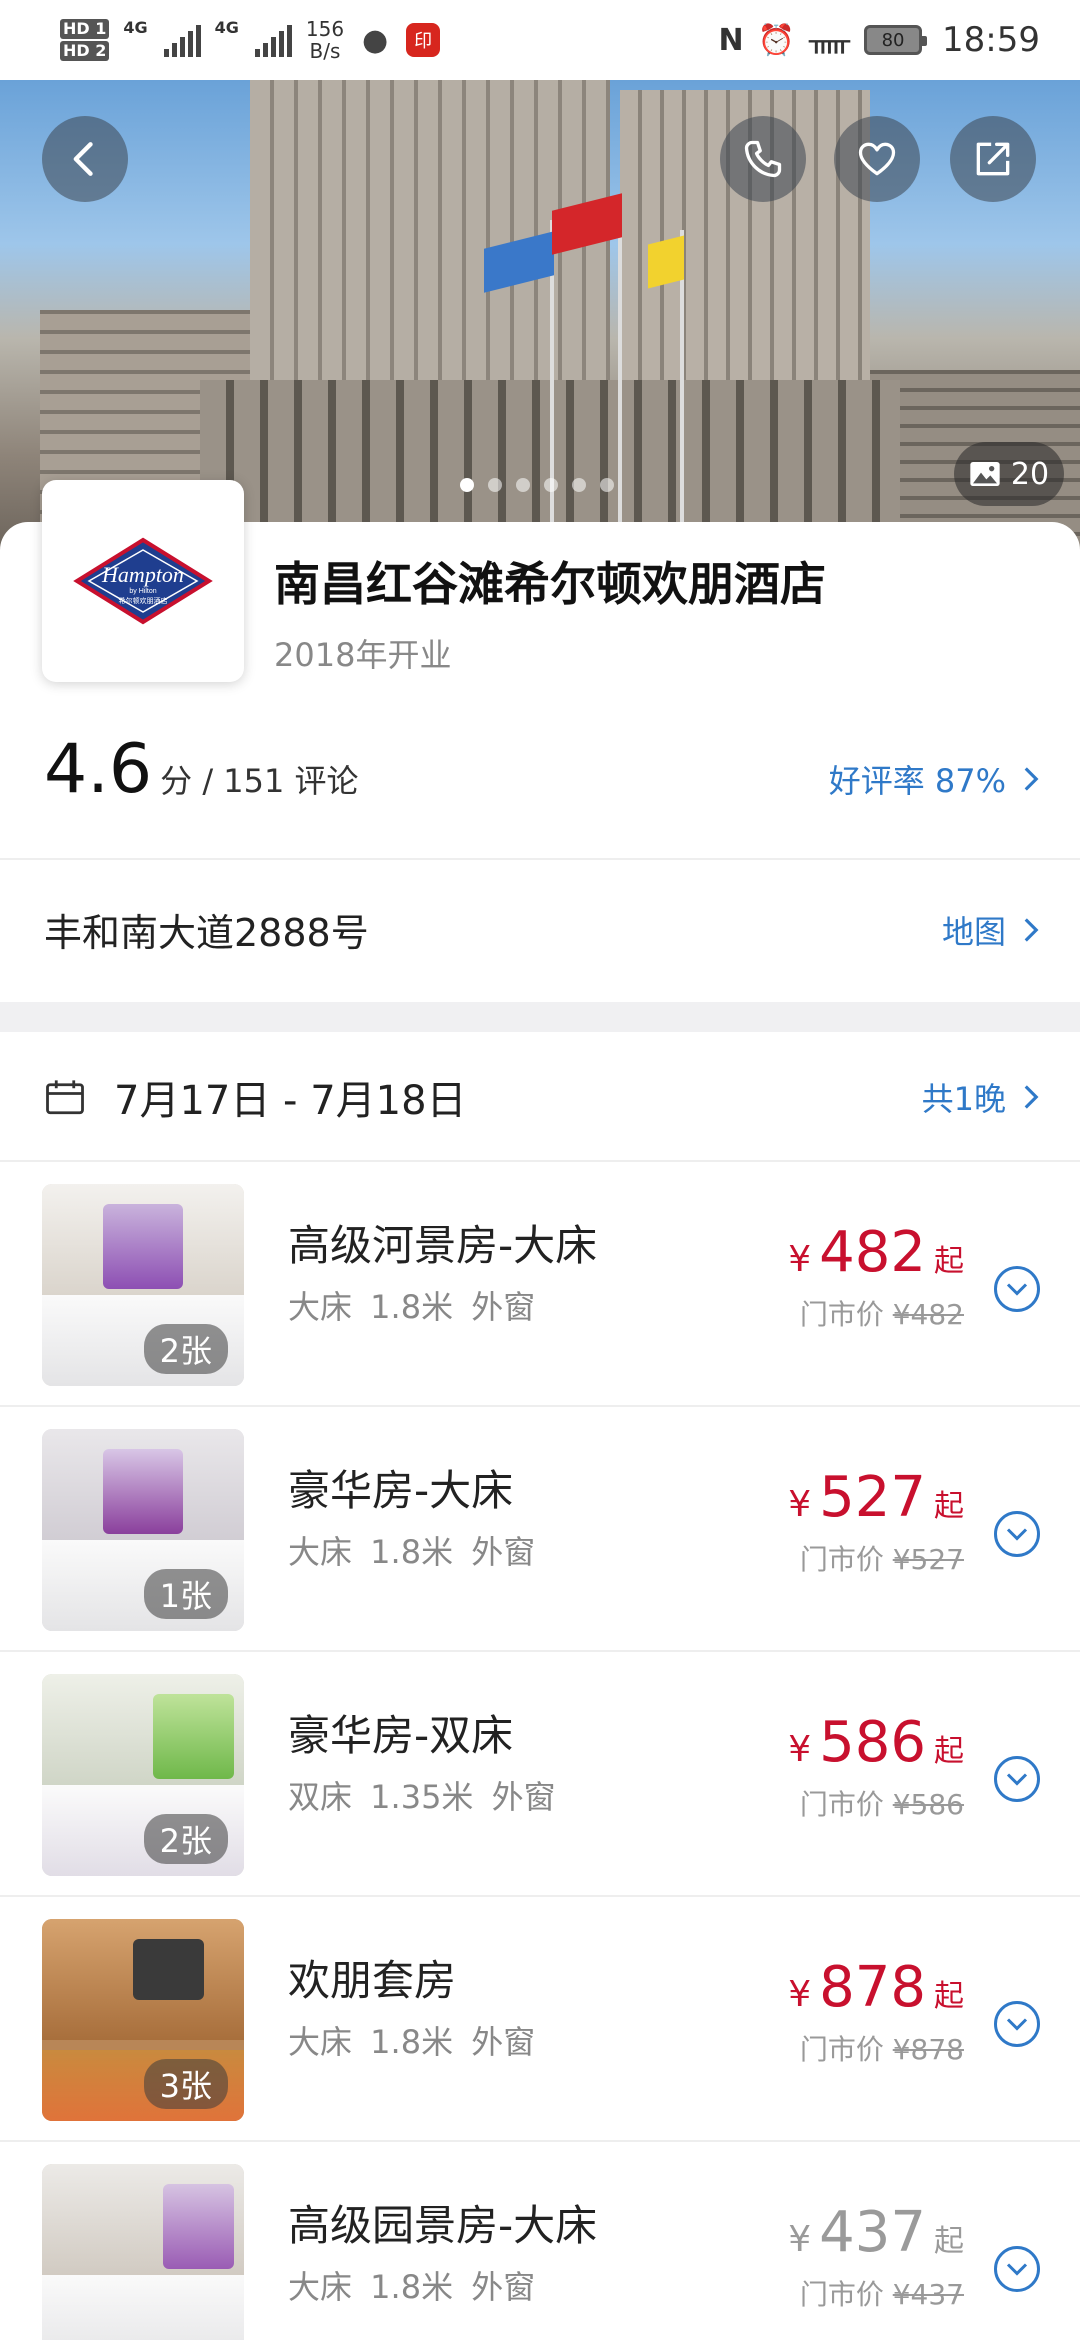  Describe the element at coordinates (872, 2232) in the screenshot. I see `price-value: 437` at that location.